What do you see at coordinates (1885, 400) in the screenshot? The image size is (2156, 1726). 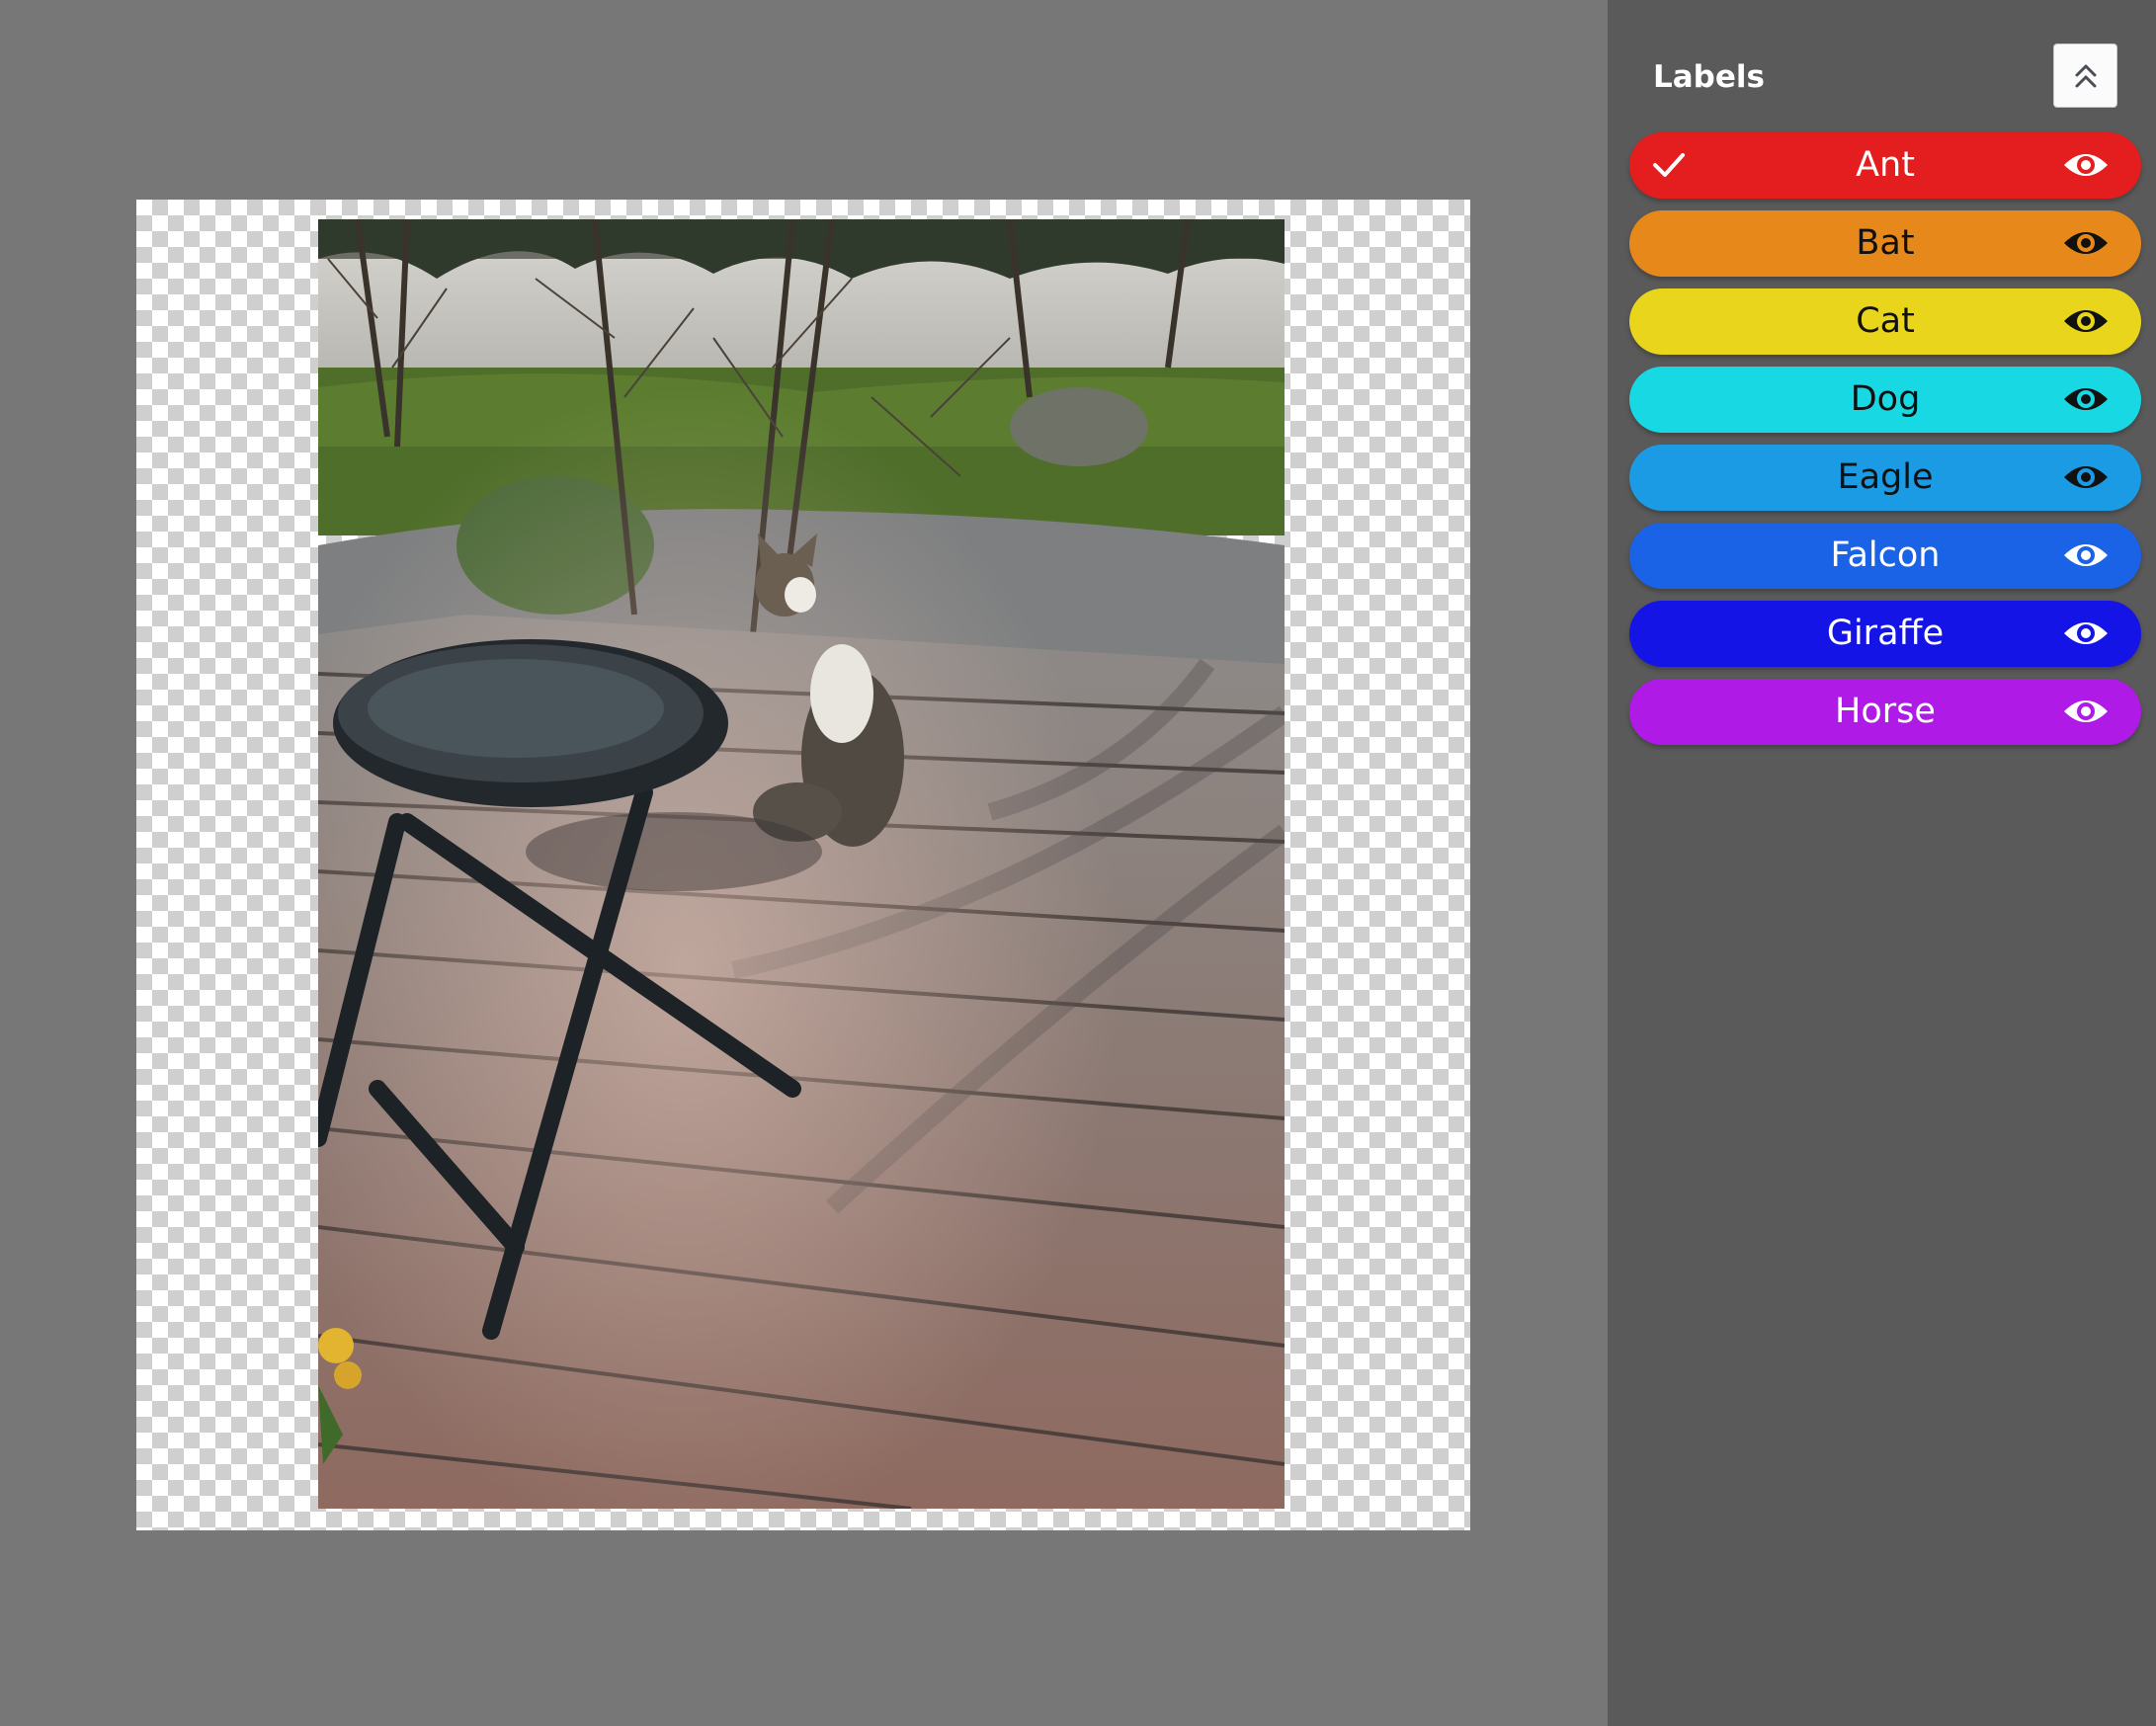 I see `label-item-dog: Dog` at bounding box center [1885, 400].